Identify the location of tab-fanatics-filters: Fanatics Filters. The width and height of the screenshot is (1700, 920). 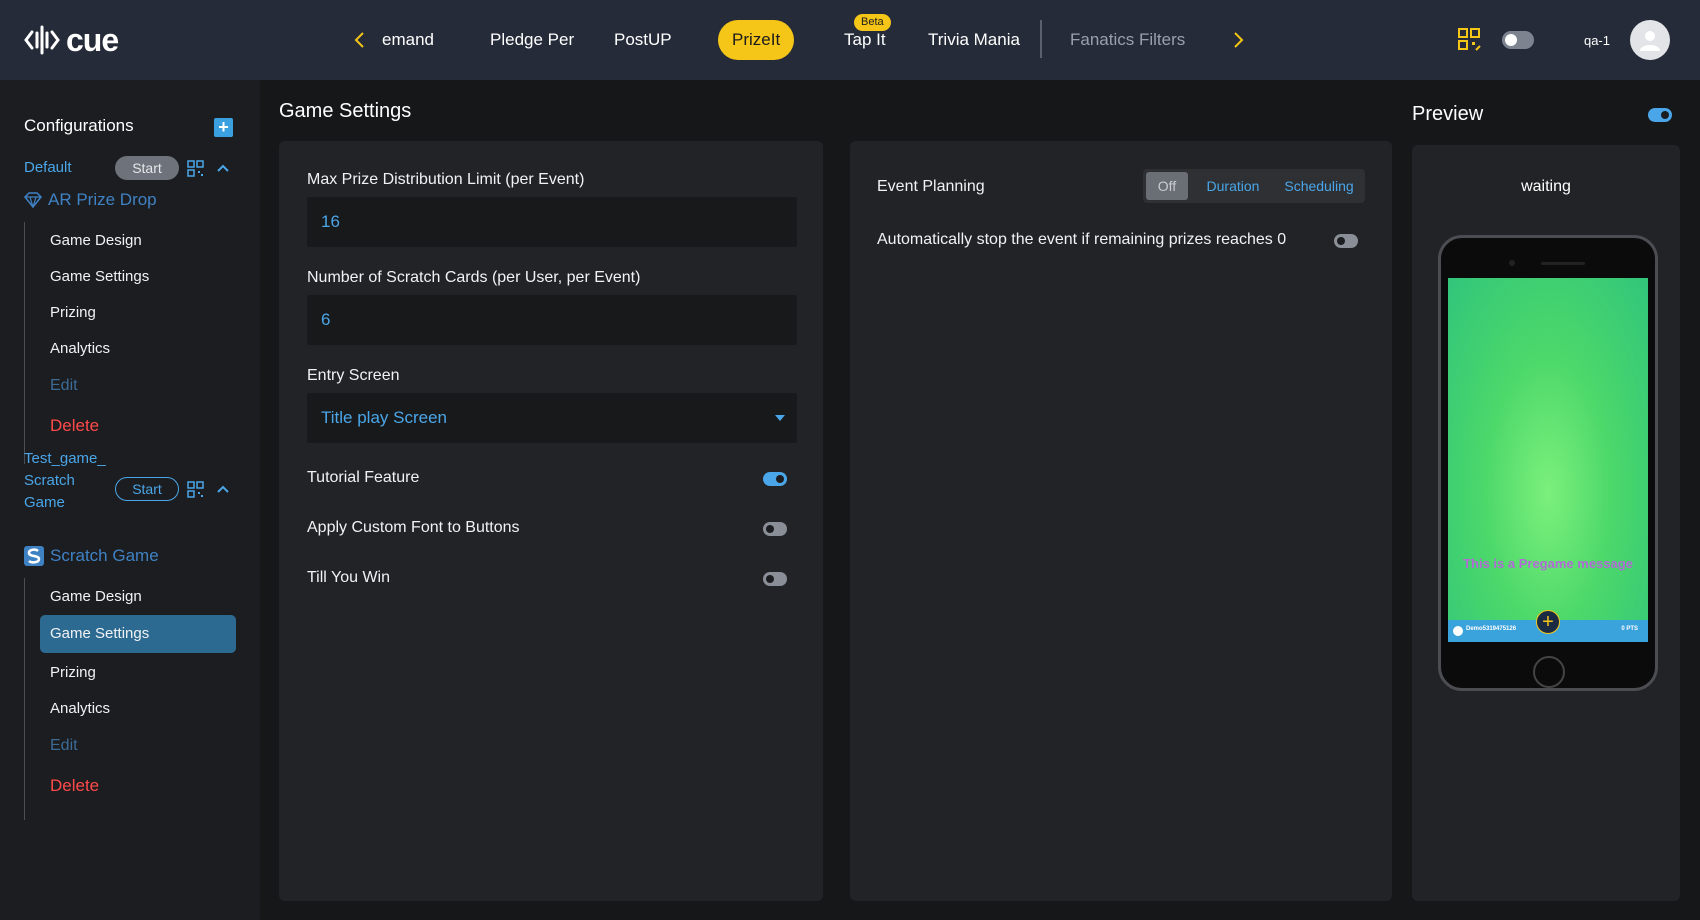
(1127, 40).